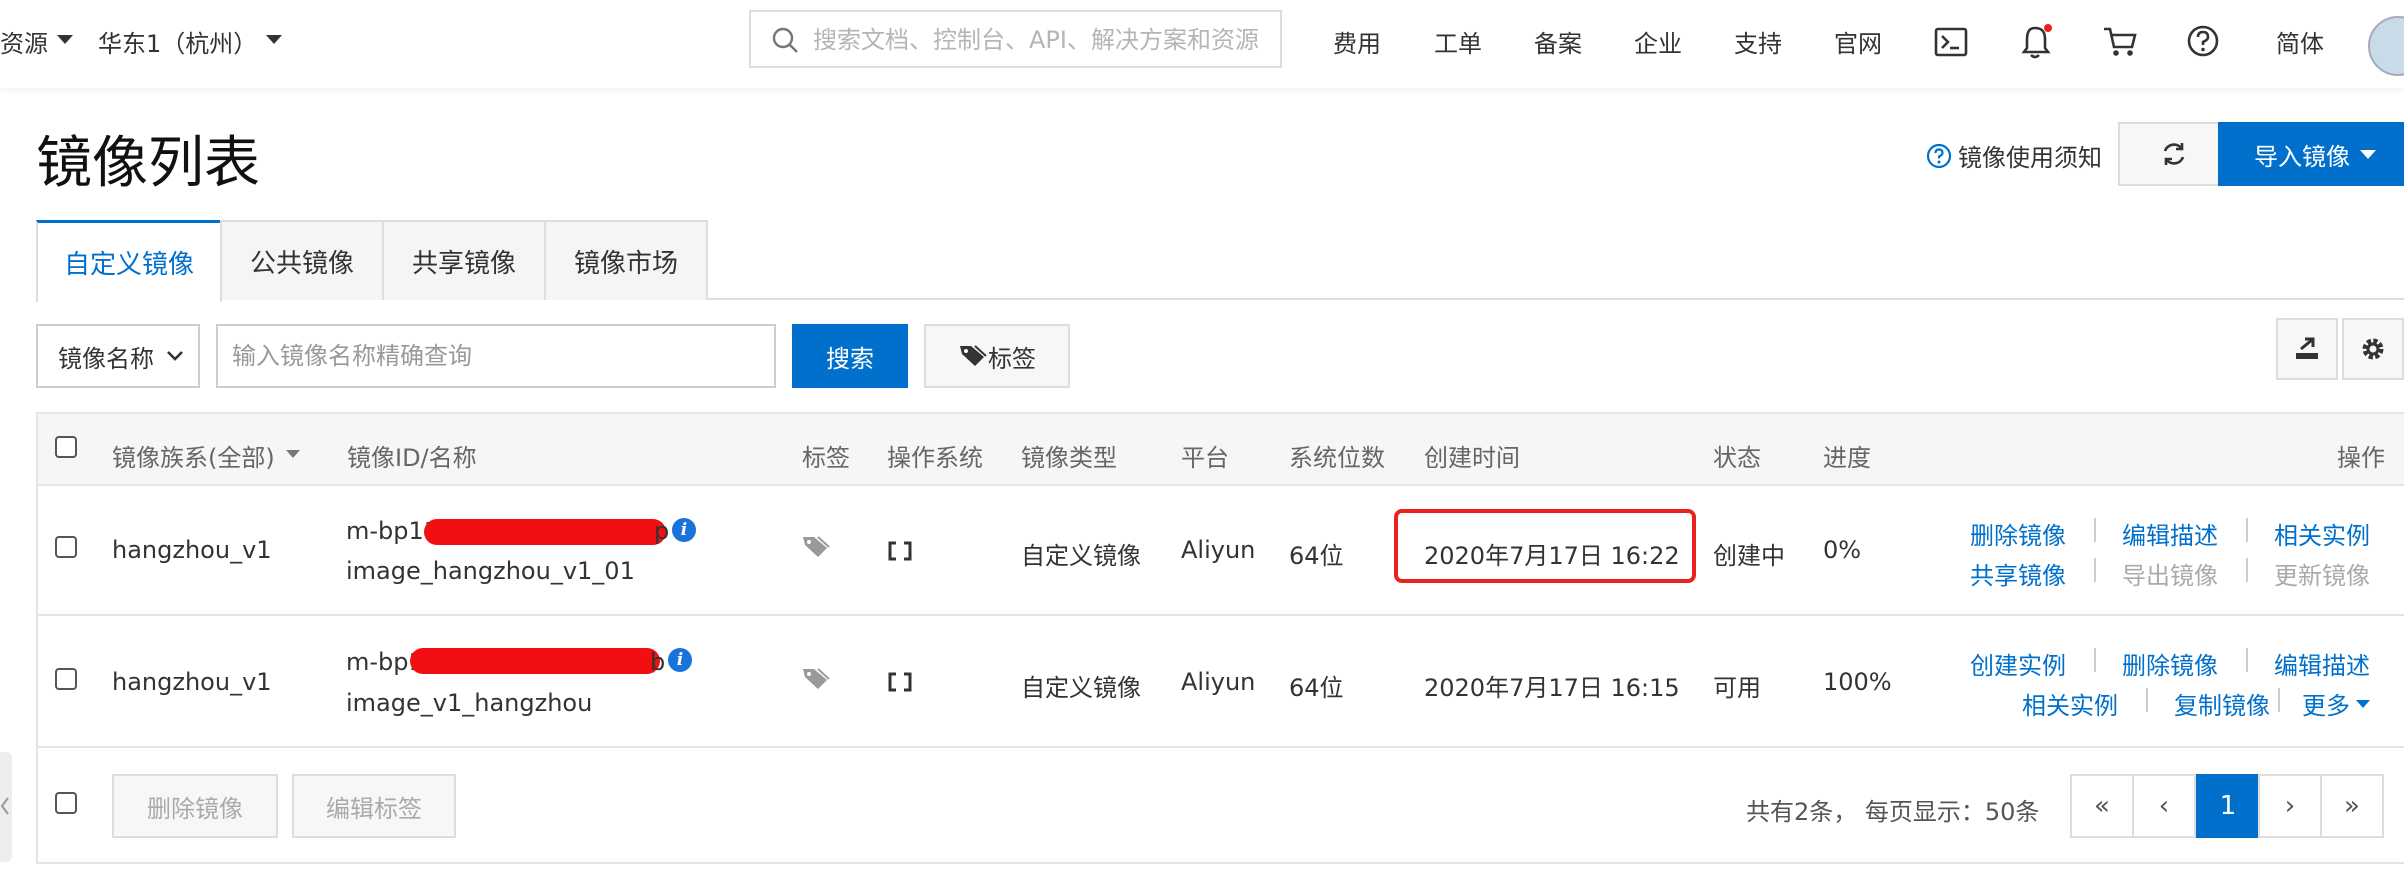  I want to click on resources-menu: 资源, so click(24, 41).